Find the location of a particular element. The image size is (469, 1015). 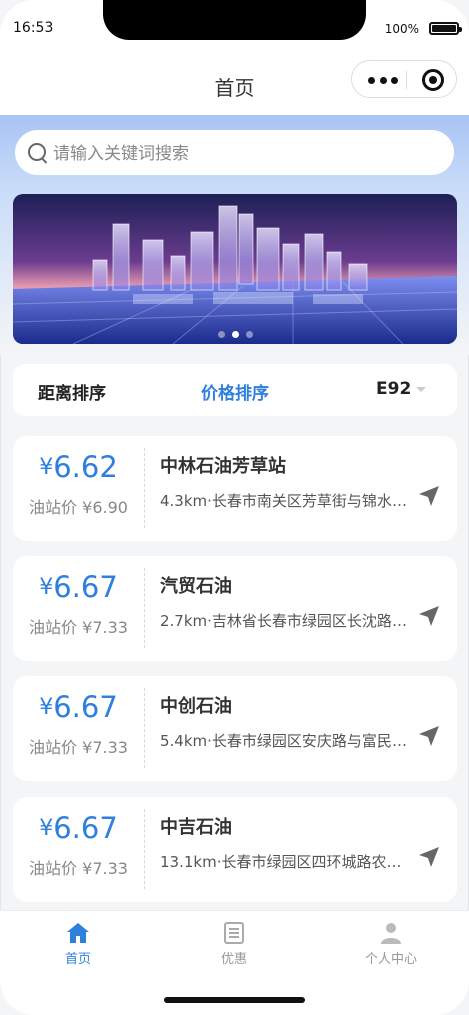

sort-bar: 距离排序 价格排序 E92 is located at coordinates (235, 390).